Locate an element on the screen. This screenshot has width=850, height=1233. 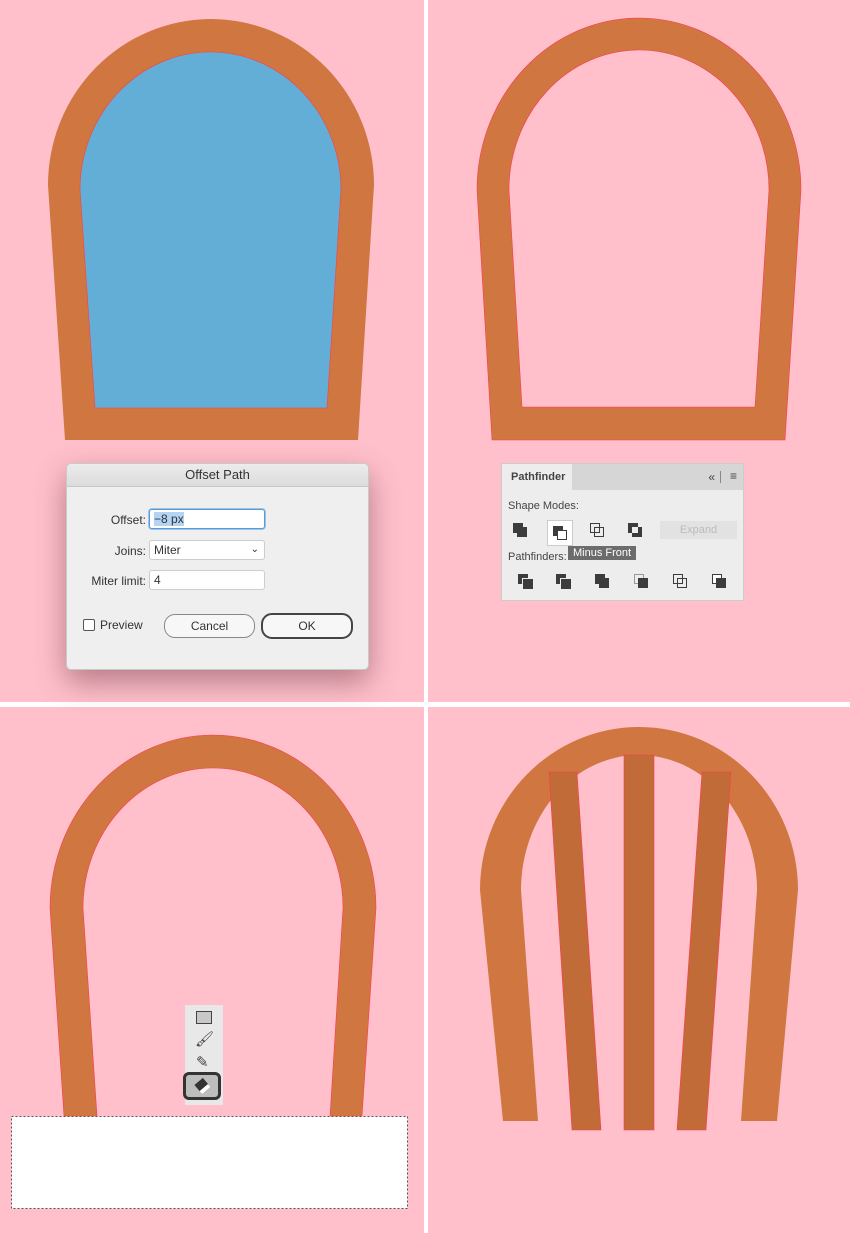
dialog-title: Offset Path is located at coordinates (217, 475).